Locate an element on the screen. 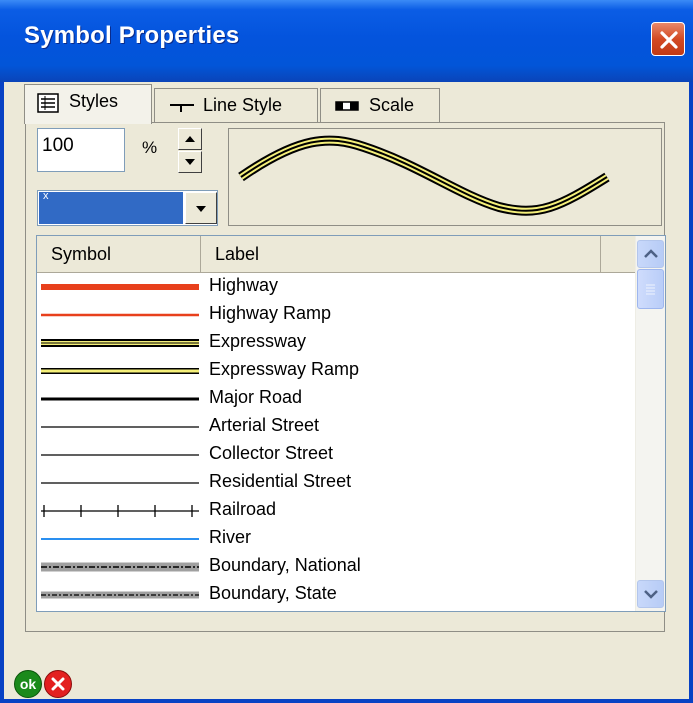 The width and height of the screenshot is (693, 703). list-item: Collector Street is located at coordinates (336, 455).